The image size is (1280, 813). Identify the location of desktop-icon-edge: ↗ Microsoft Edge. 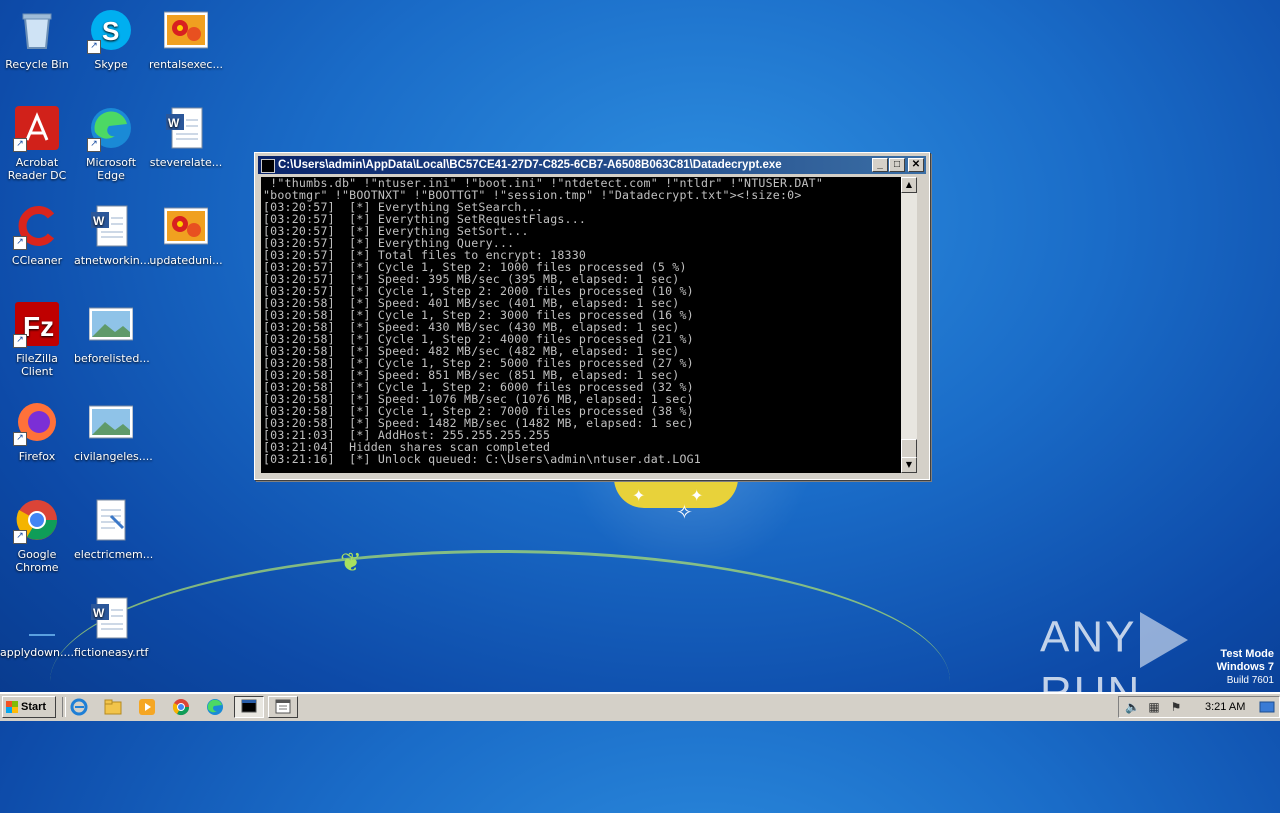
(111, 144).